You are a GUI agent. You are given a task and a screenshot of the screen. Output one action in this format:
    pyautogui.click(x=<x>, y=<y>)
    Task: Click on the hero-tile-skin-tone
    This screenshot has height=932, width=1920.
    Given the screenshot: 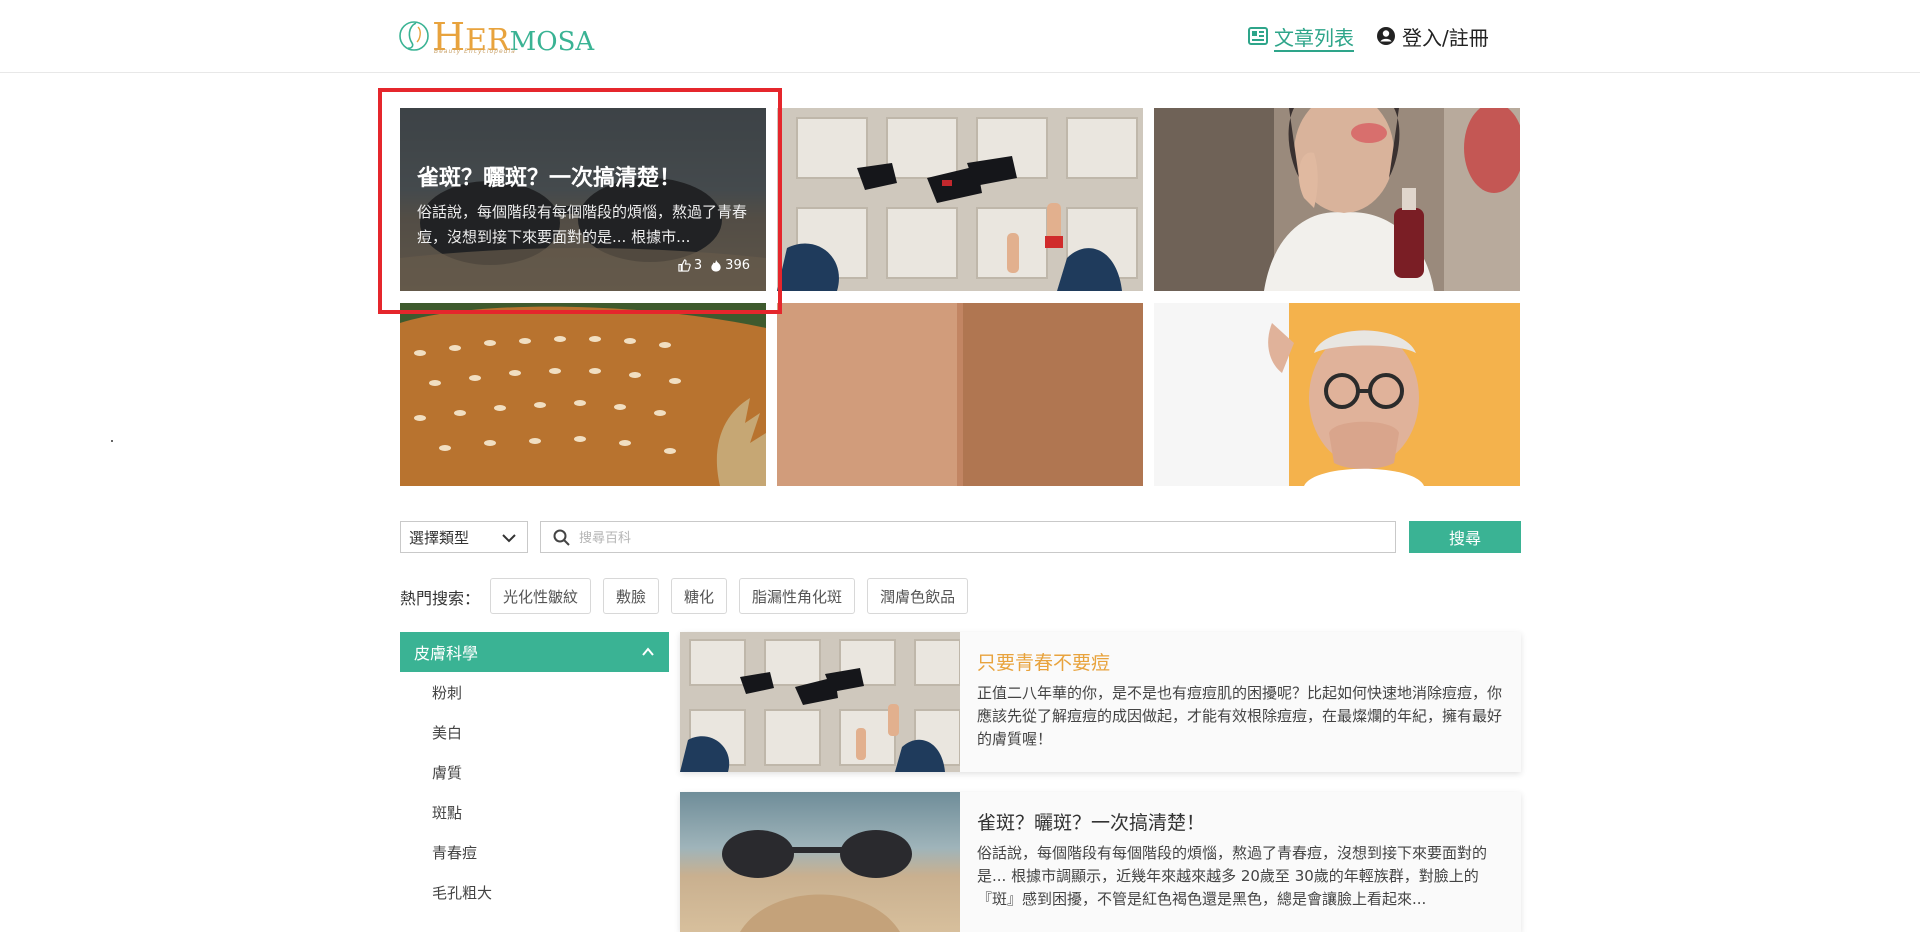 What is the action you would take?
    pyautogui.click(x=960, y=394)
    